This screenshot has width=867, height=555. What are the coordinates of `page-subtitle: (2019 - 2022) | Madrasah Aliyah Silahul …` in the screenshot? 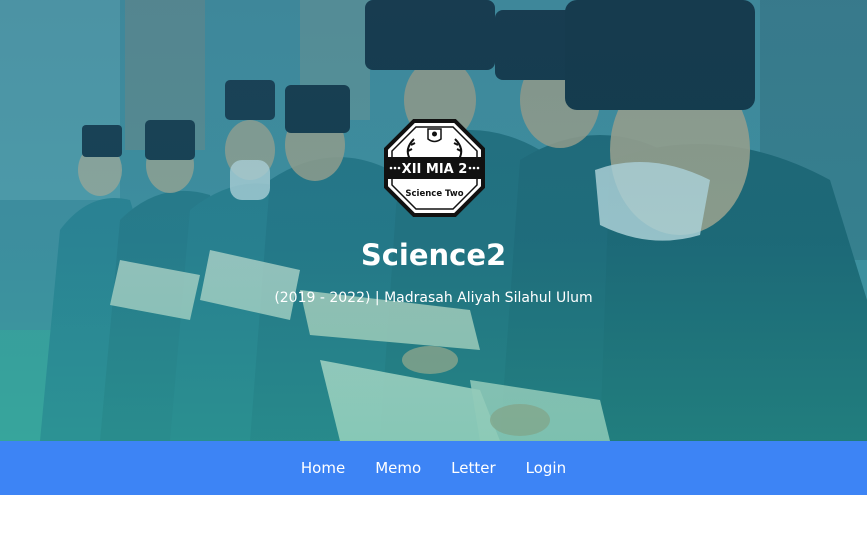 It's located at (433, 298).